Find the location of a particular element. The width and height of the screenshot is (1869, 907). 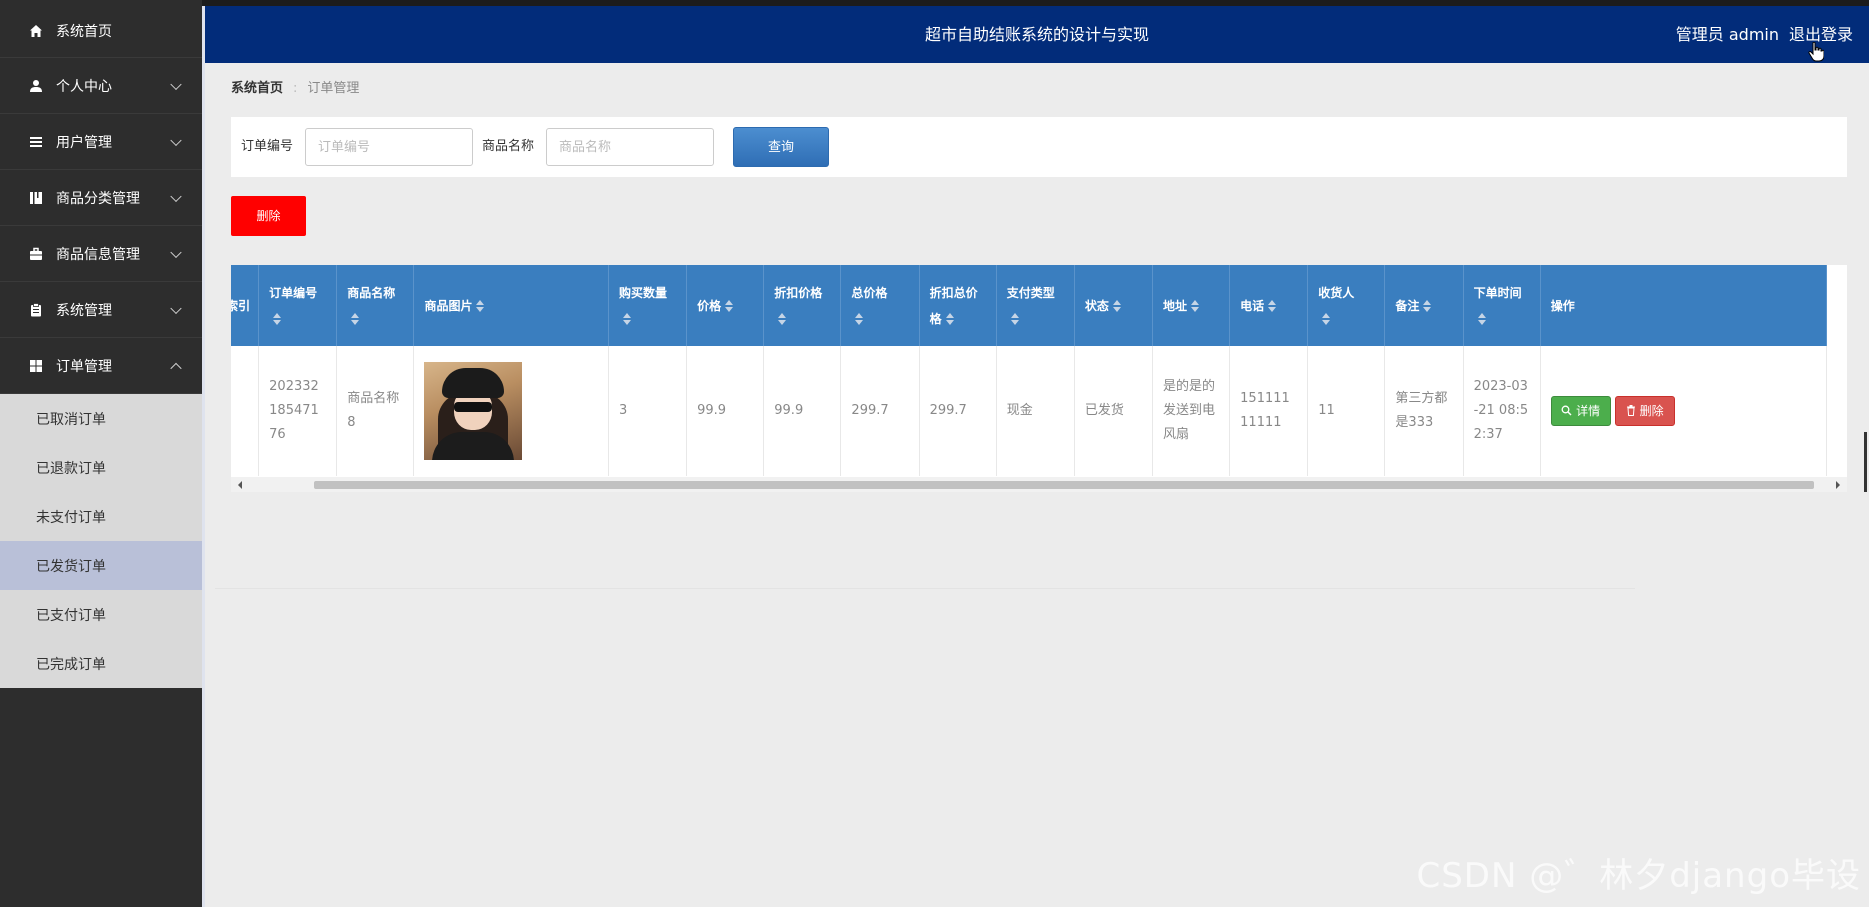

product-name-label: 商品名称 is located at coordinates (508, 146).